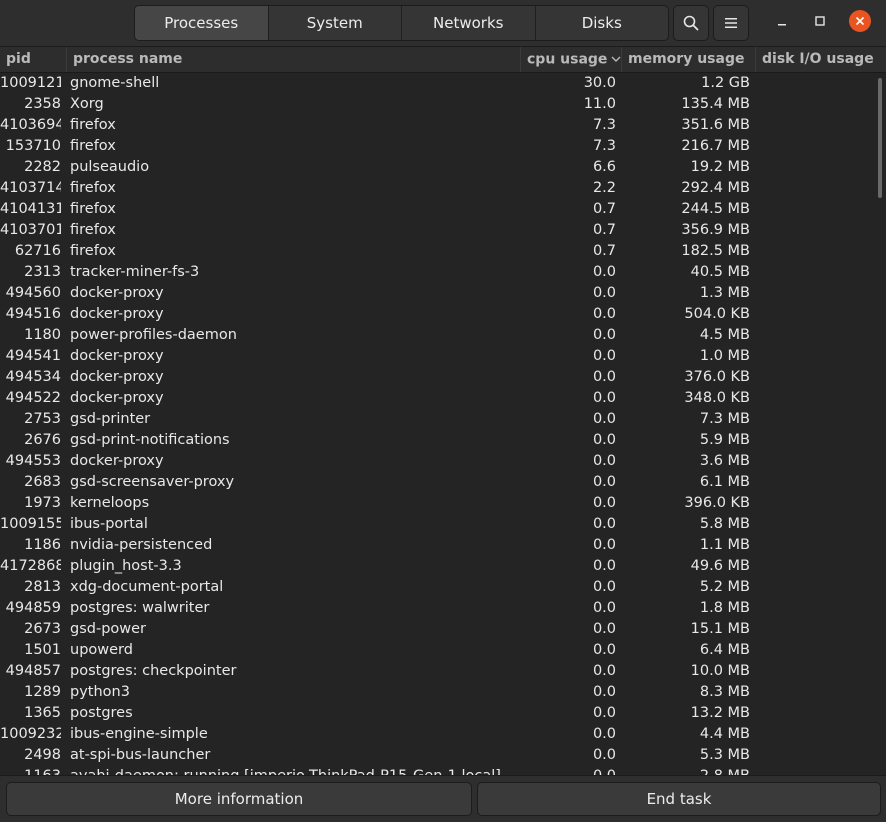 The image size is (886, 822). I want to click on process-row: 2813 xdg-document-portal 0.0 5.2 MB, so click(443, 587).